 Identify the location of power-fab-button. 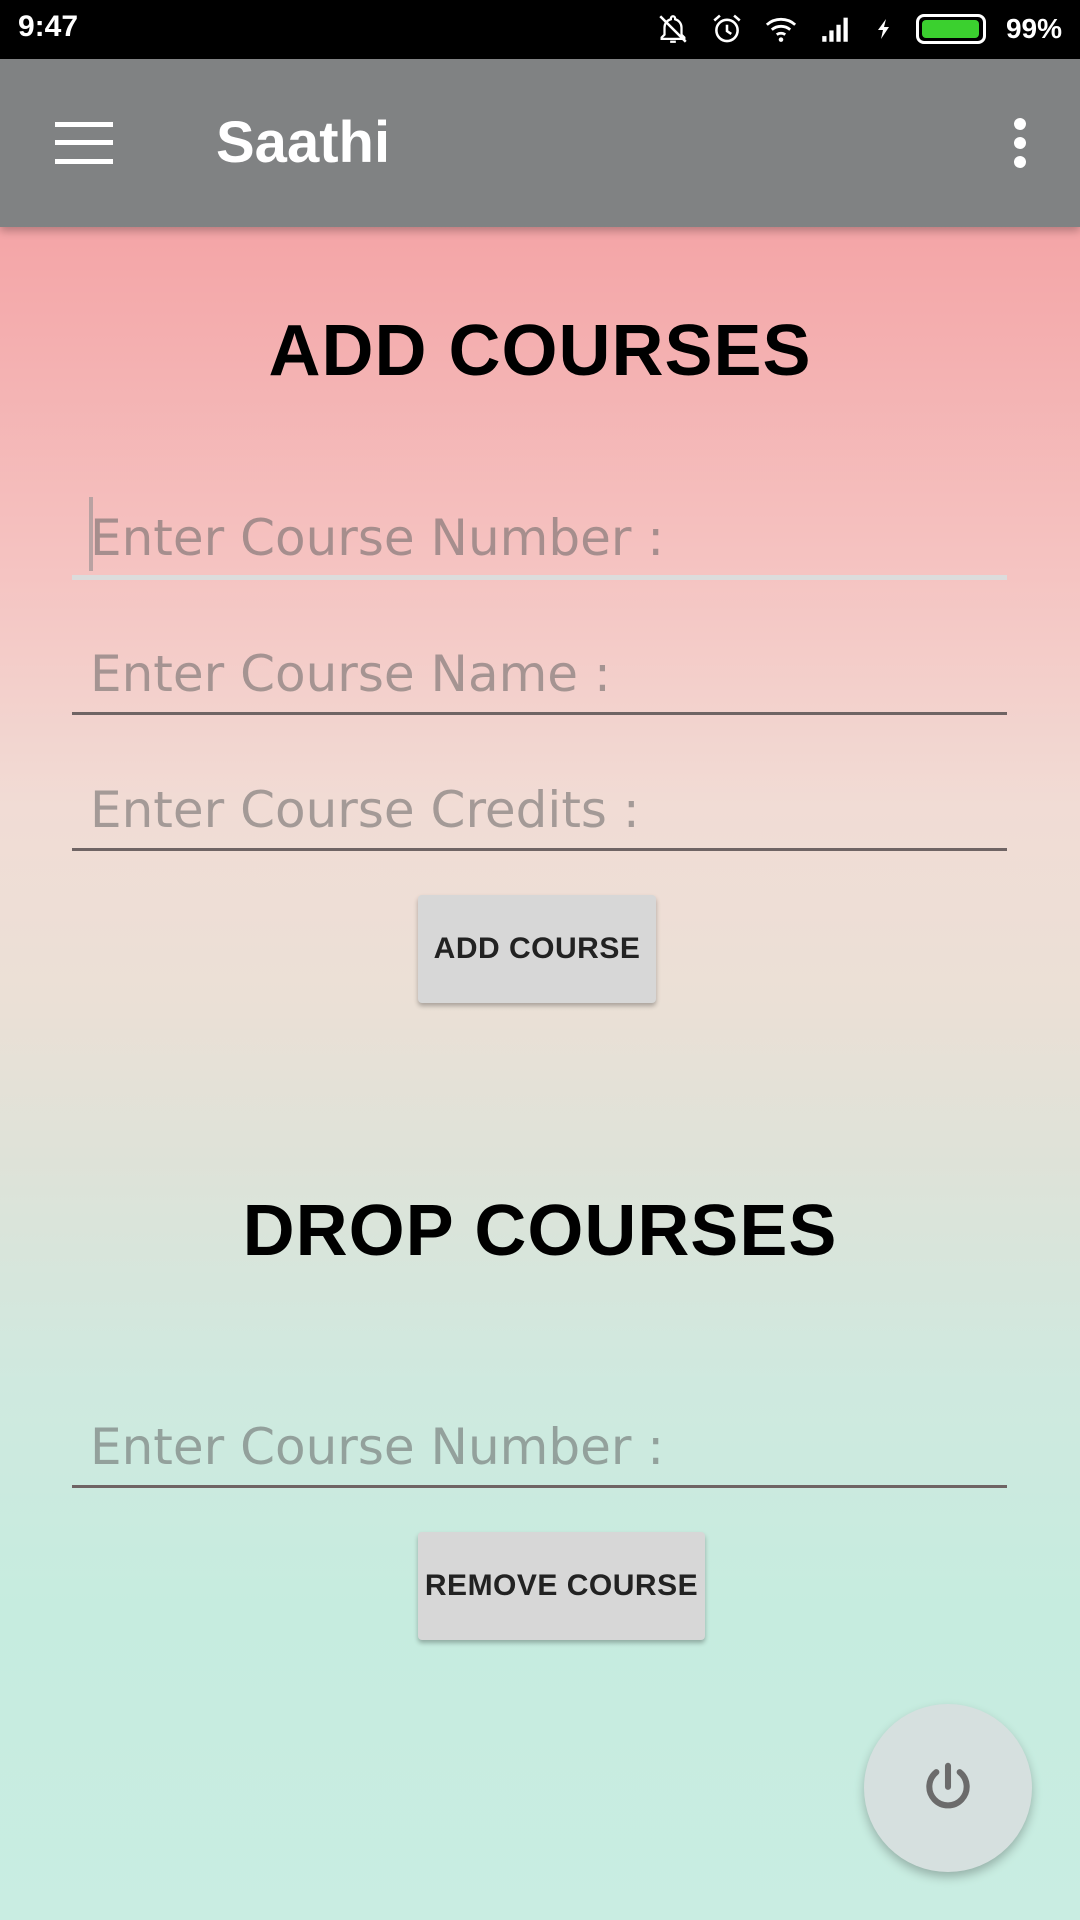
(948, 1788).